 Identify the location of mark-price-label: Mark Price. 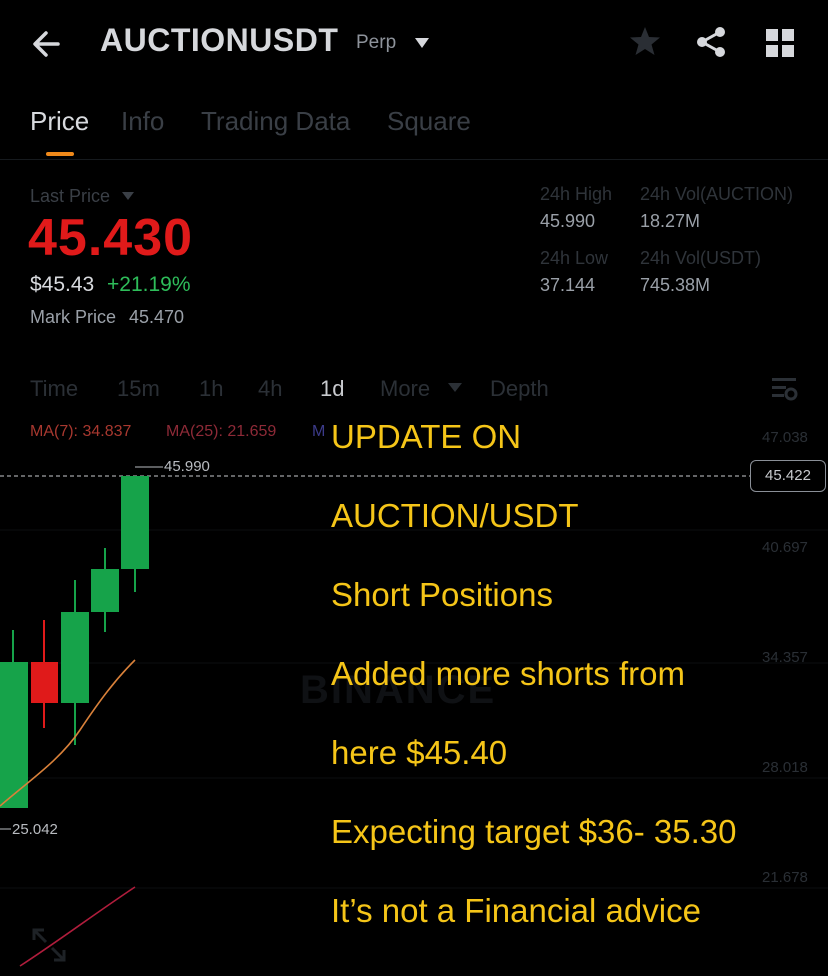
(73, 317).